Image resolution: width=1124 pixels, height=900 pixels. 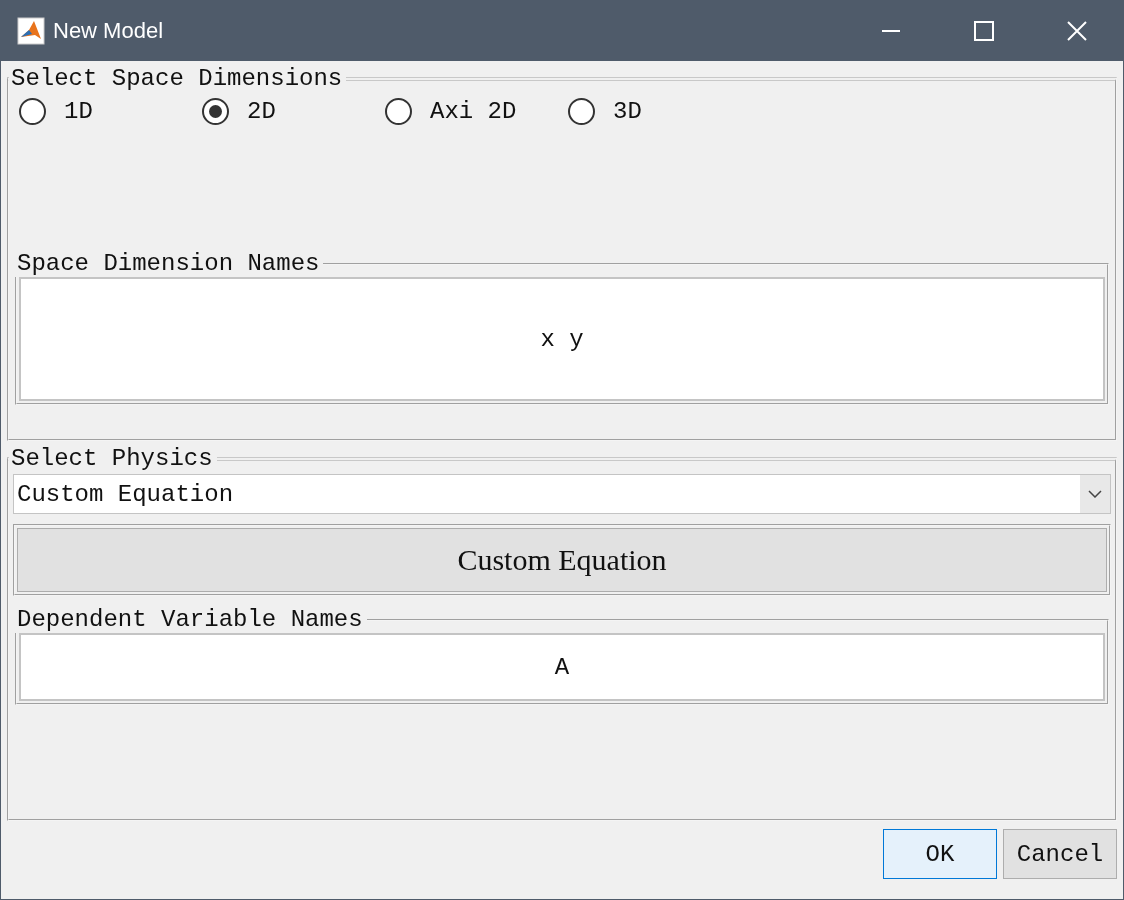 What do you see at coordinates (1060, 854) in the screenshot?
I see `dialog-button: Cancel` at bounding box center [1060, 854].